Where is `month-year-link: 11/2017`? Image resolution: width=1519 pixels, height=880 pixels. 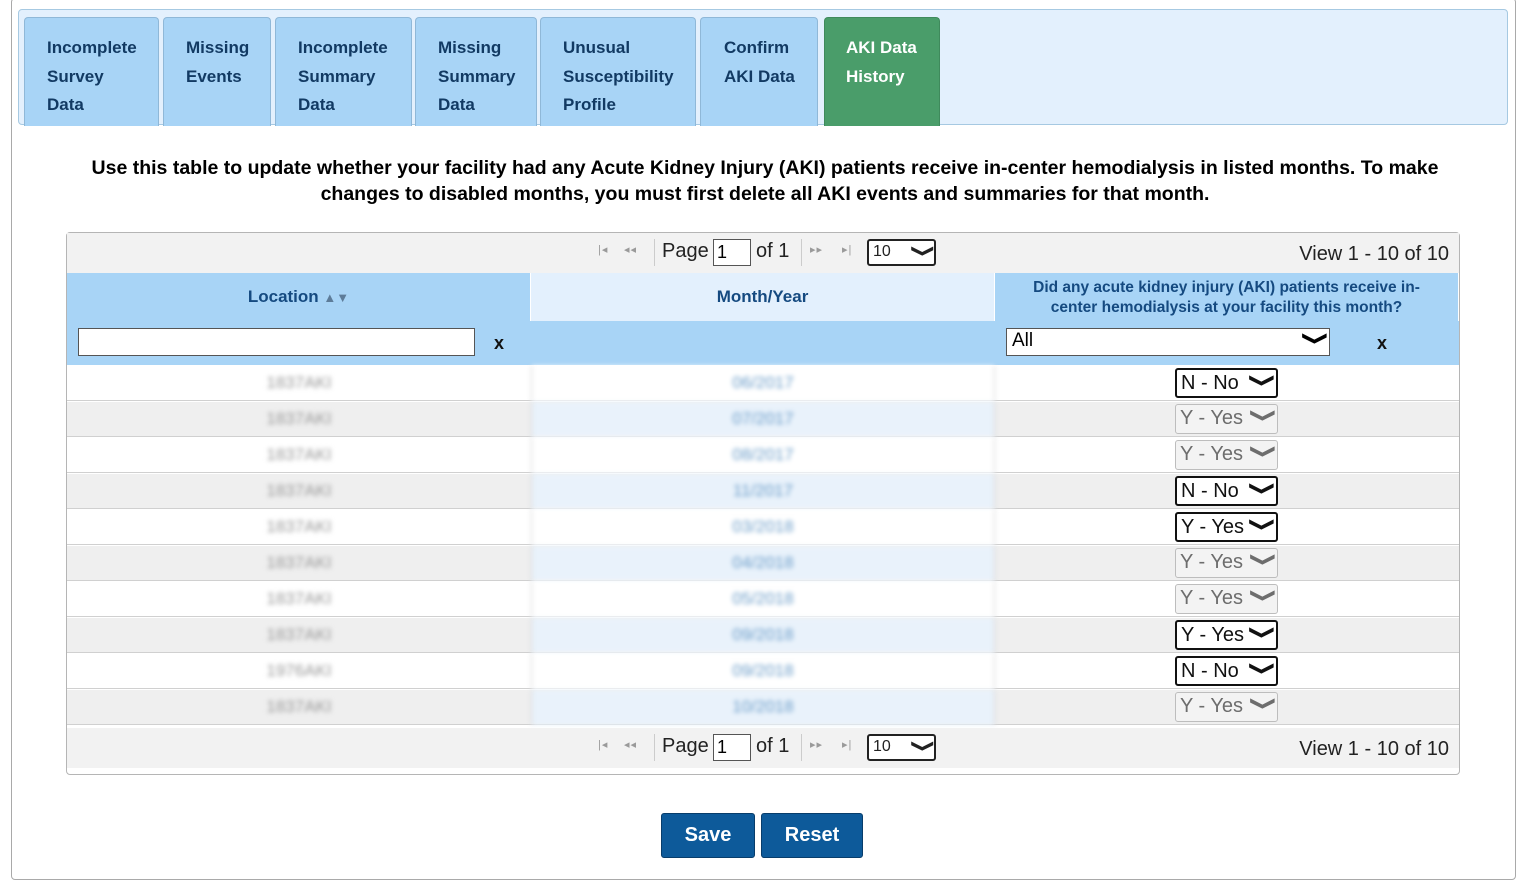
month-year-link: 11/2017 is located at coordinates (763, 491).